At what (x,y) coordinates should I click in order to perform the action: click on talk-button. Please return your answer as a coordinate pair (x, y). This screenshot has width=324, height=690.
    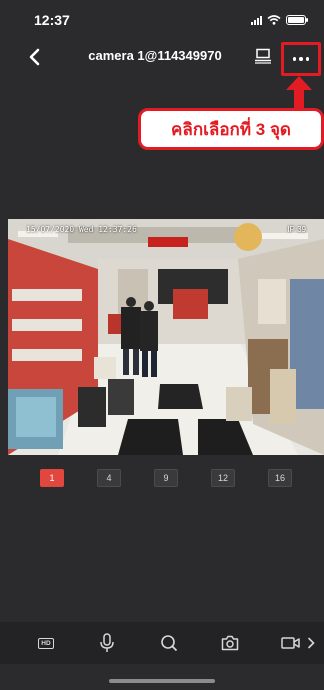
    Looking at the image, I should click on (107, 643).